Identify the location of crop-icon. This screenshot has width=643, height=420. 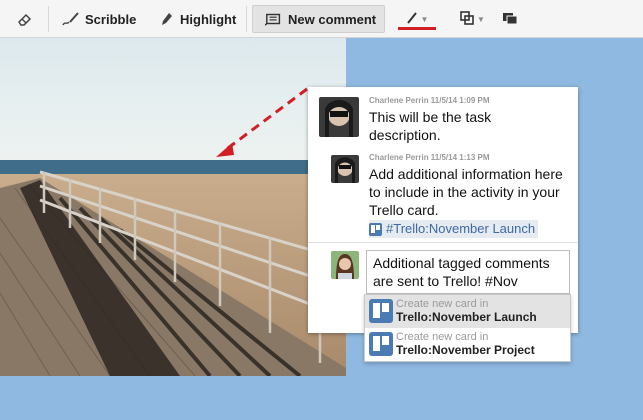
(467, 19).